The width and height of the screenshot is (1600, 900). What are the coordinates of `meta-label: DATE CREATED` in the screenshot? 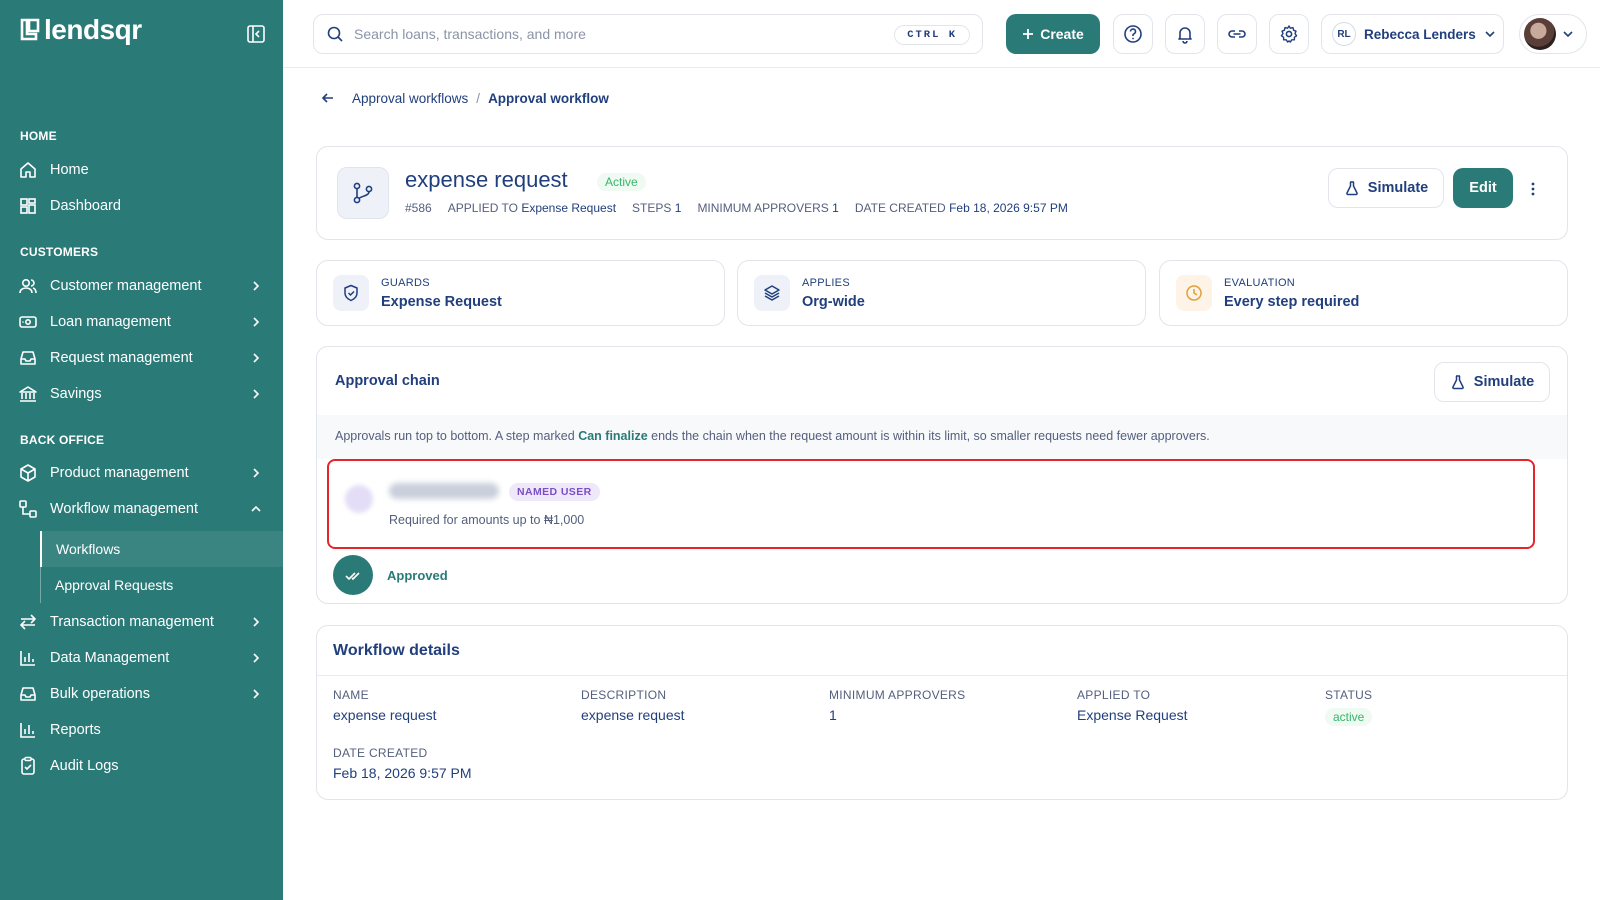 It's located at (900, 208).